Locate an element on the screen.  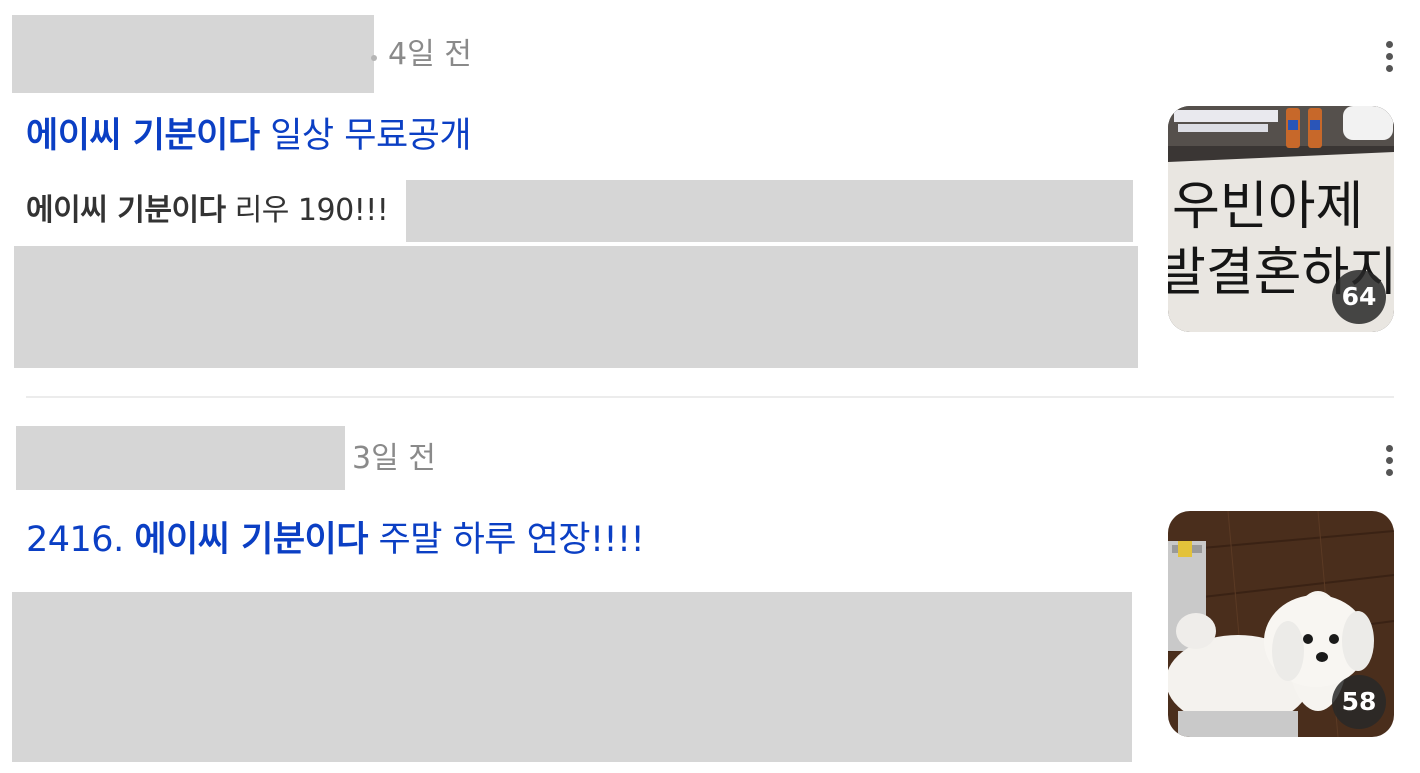
snippet-highlight: 에이씨 기분이다 is located at coordinates (126, 210).